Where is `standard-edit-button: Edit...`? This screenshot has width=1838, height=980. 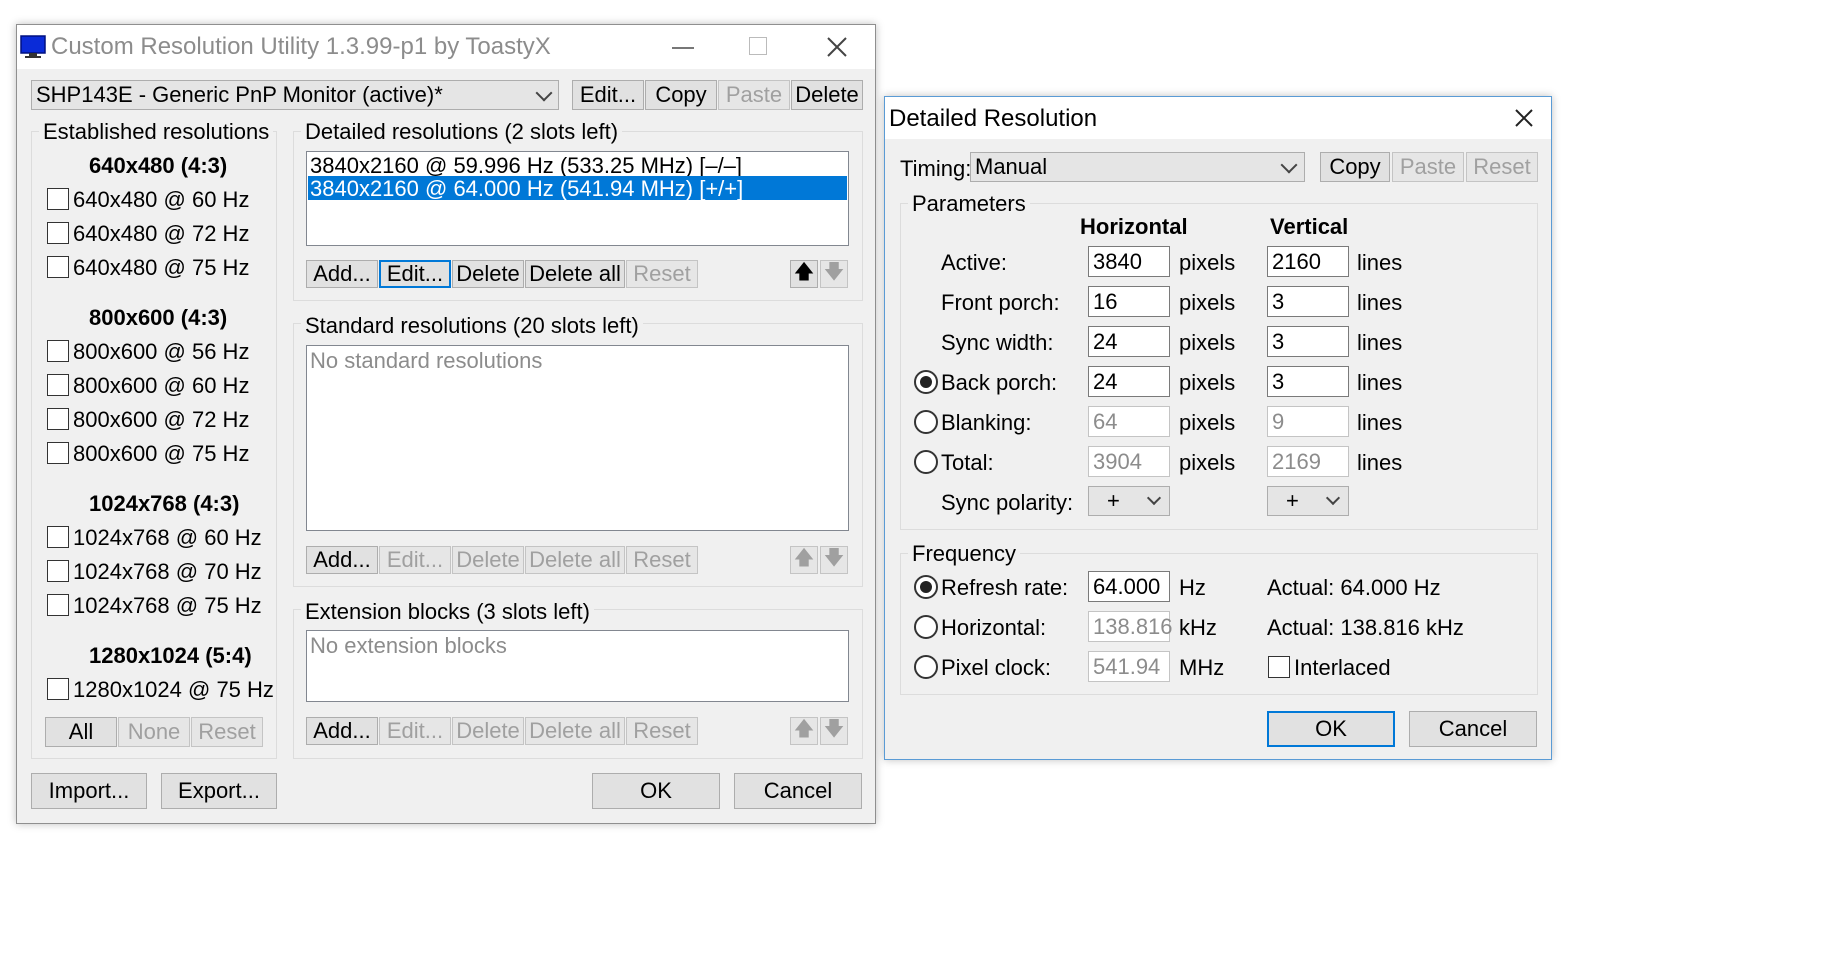
standard-edit-button: Edit... is located at coordinates (415, 560).